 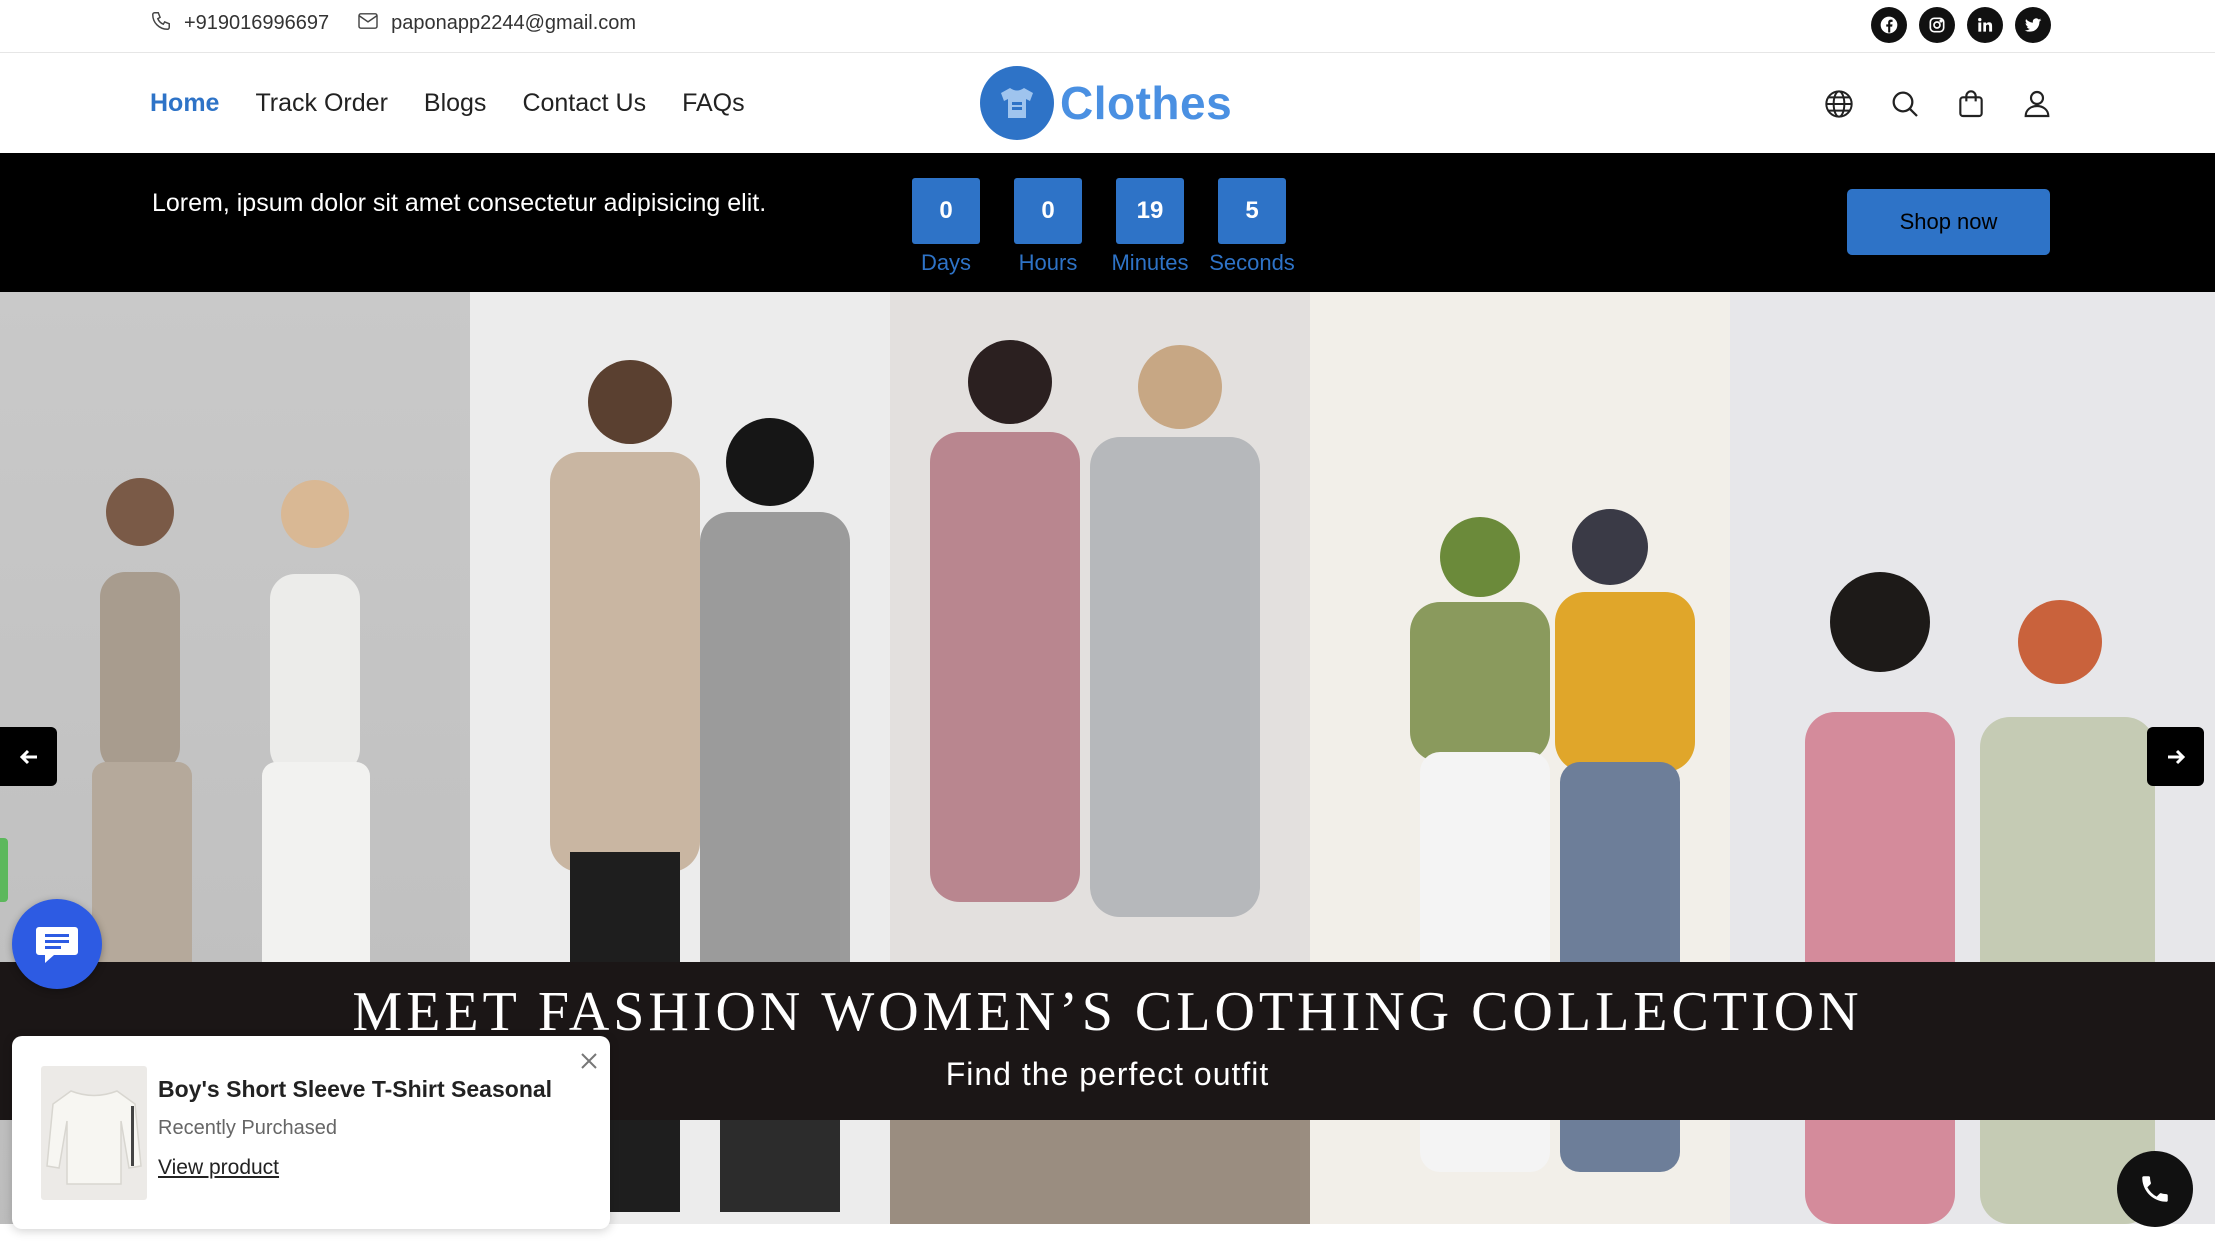 What do you see at coordinates (1107, 1012) in the screenshot?
I see `hero-headline: MEET FASHION WOMEN’S CLOTHING COLLECTION` at bounding box center [1107, 1012].